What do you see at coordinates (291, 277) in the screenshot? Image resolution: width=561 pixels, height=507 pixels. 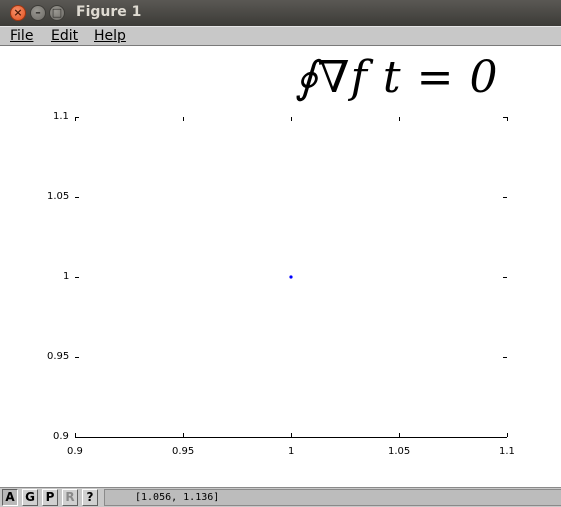 I see `data-point` at bounding box center [291, 277].